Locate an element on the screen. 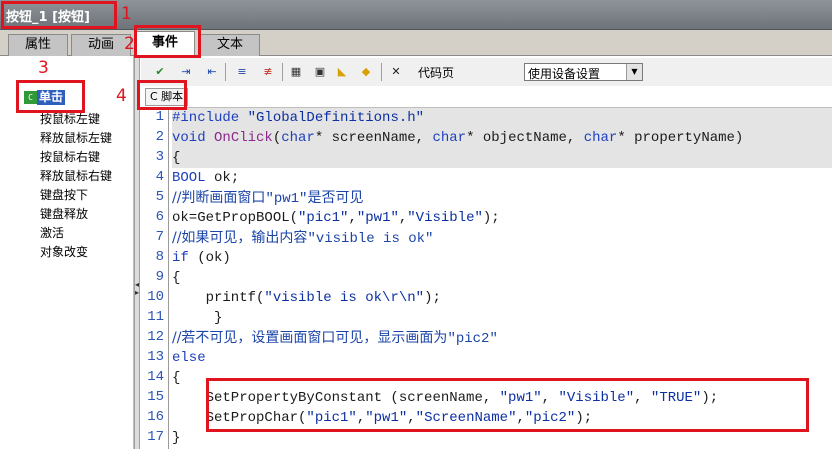  tab-properties: 属性 is located at coordinates (38, 45).